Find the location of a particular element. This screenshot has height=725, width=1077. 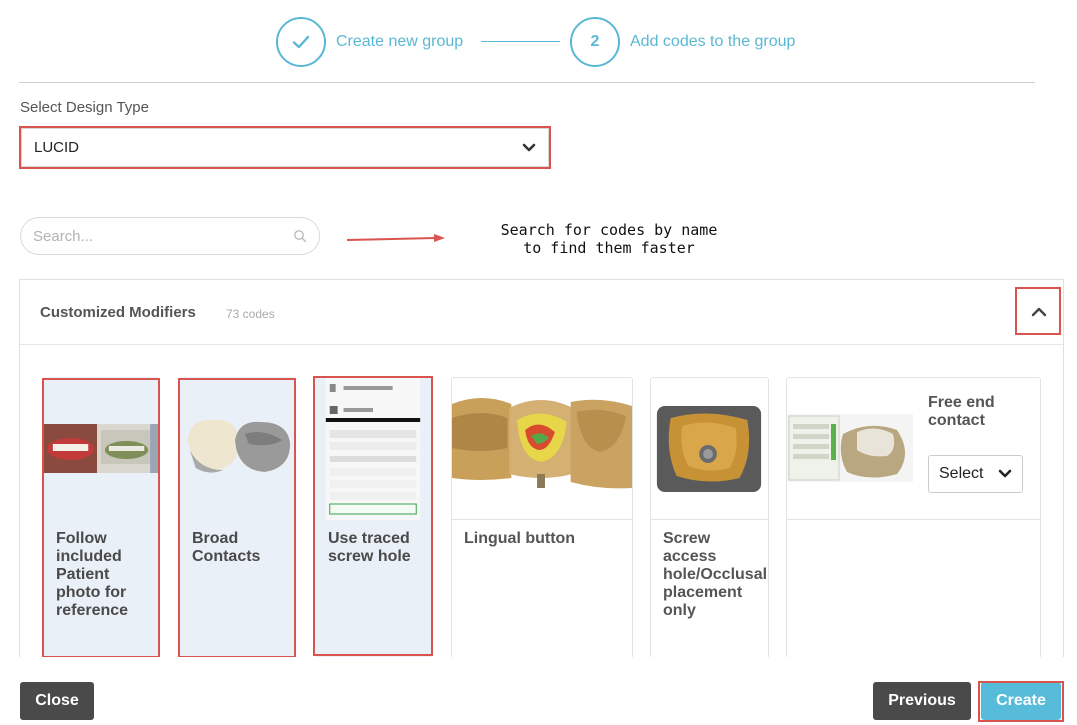

crown-top-screw-thumbnail is located at coordinates (709, 449).